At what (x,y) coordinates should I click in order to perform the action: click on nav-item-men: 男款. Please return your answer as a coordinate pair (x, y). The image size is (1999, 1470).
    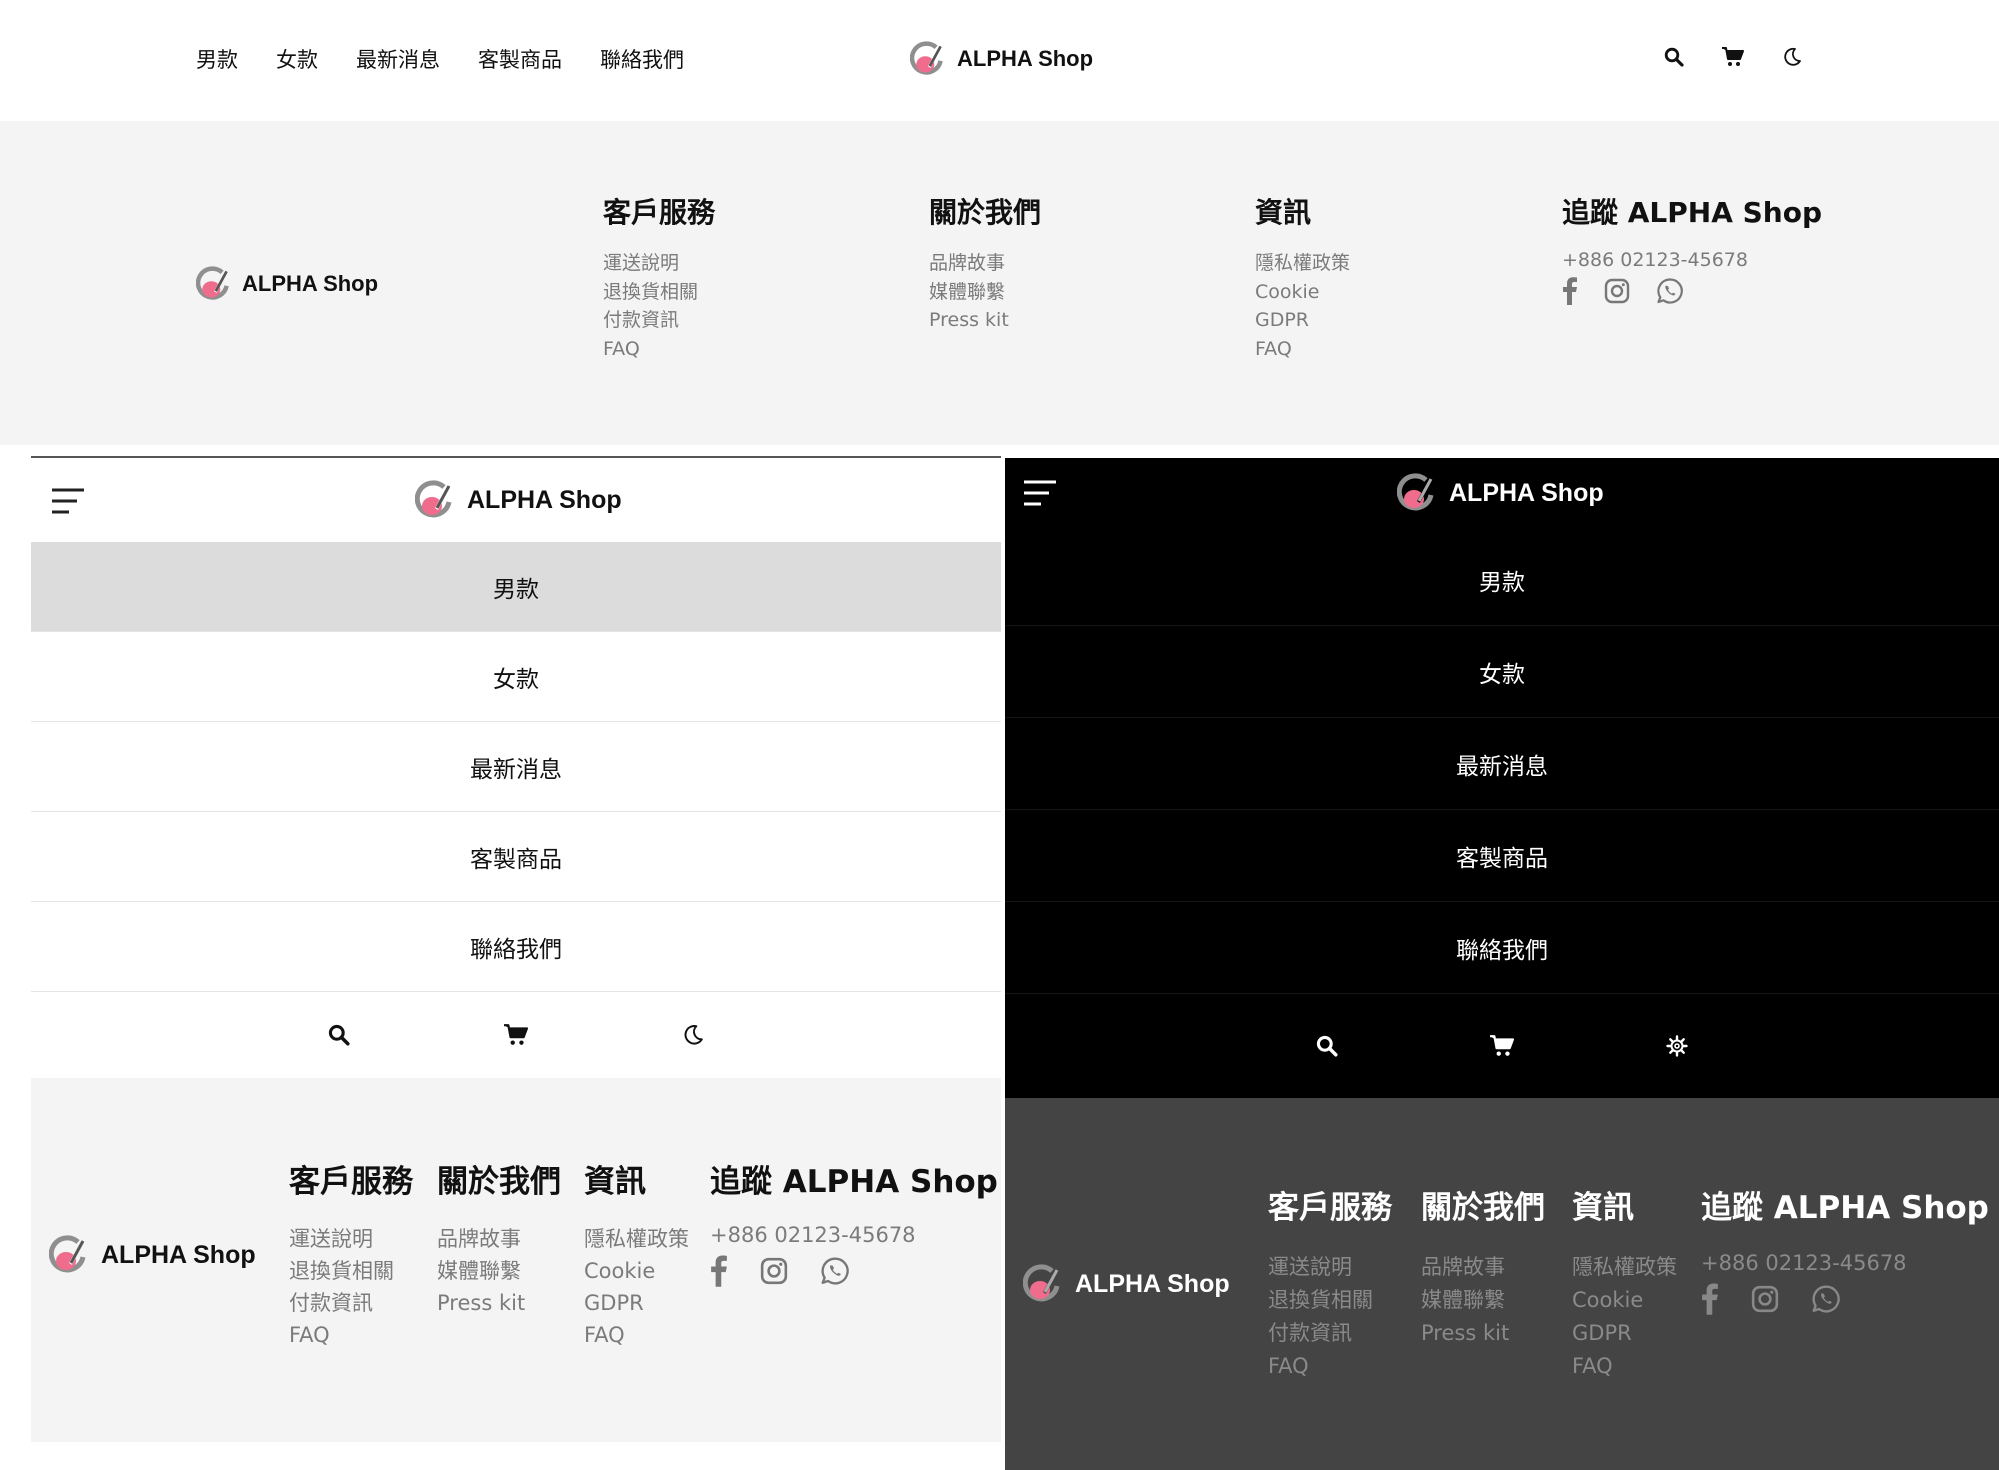
    Looking at the image, I should click on (217, 59).